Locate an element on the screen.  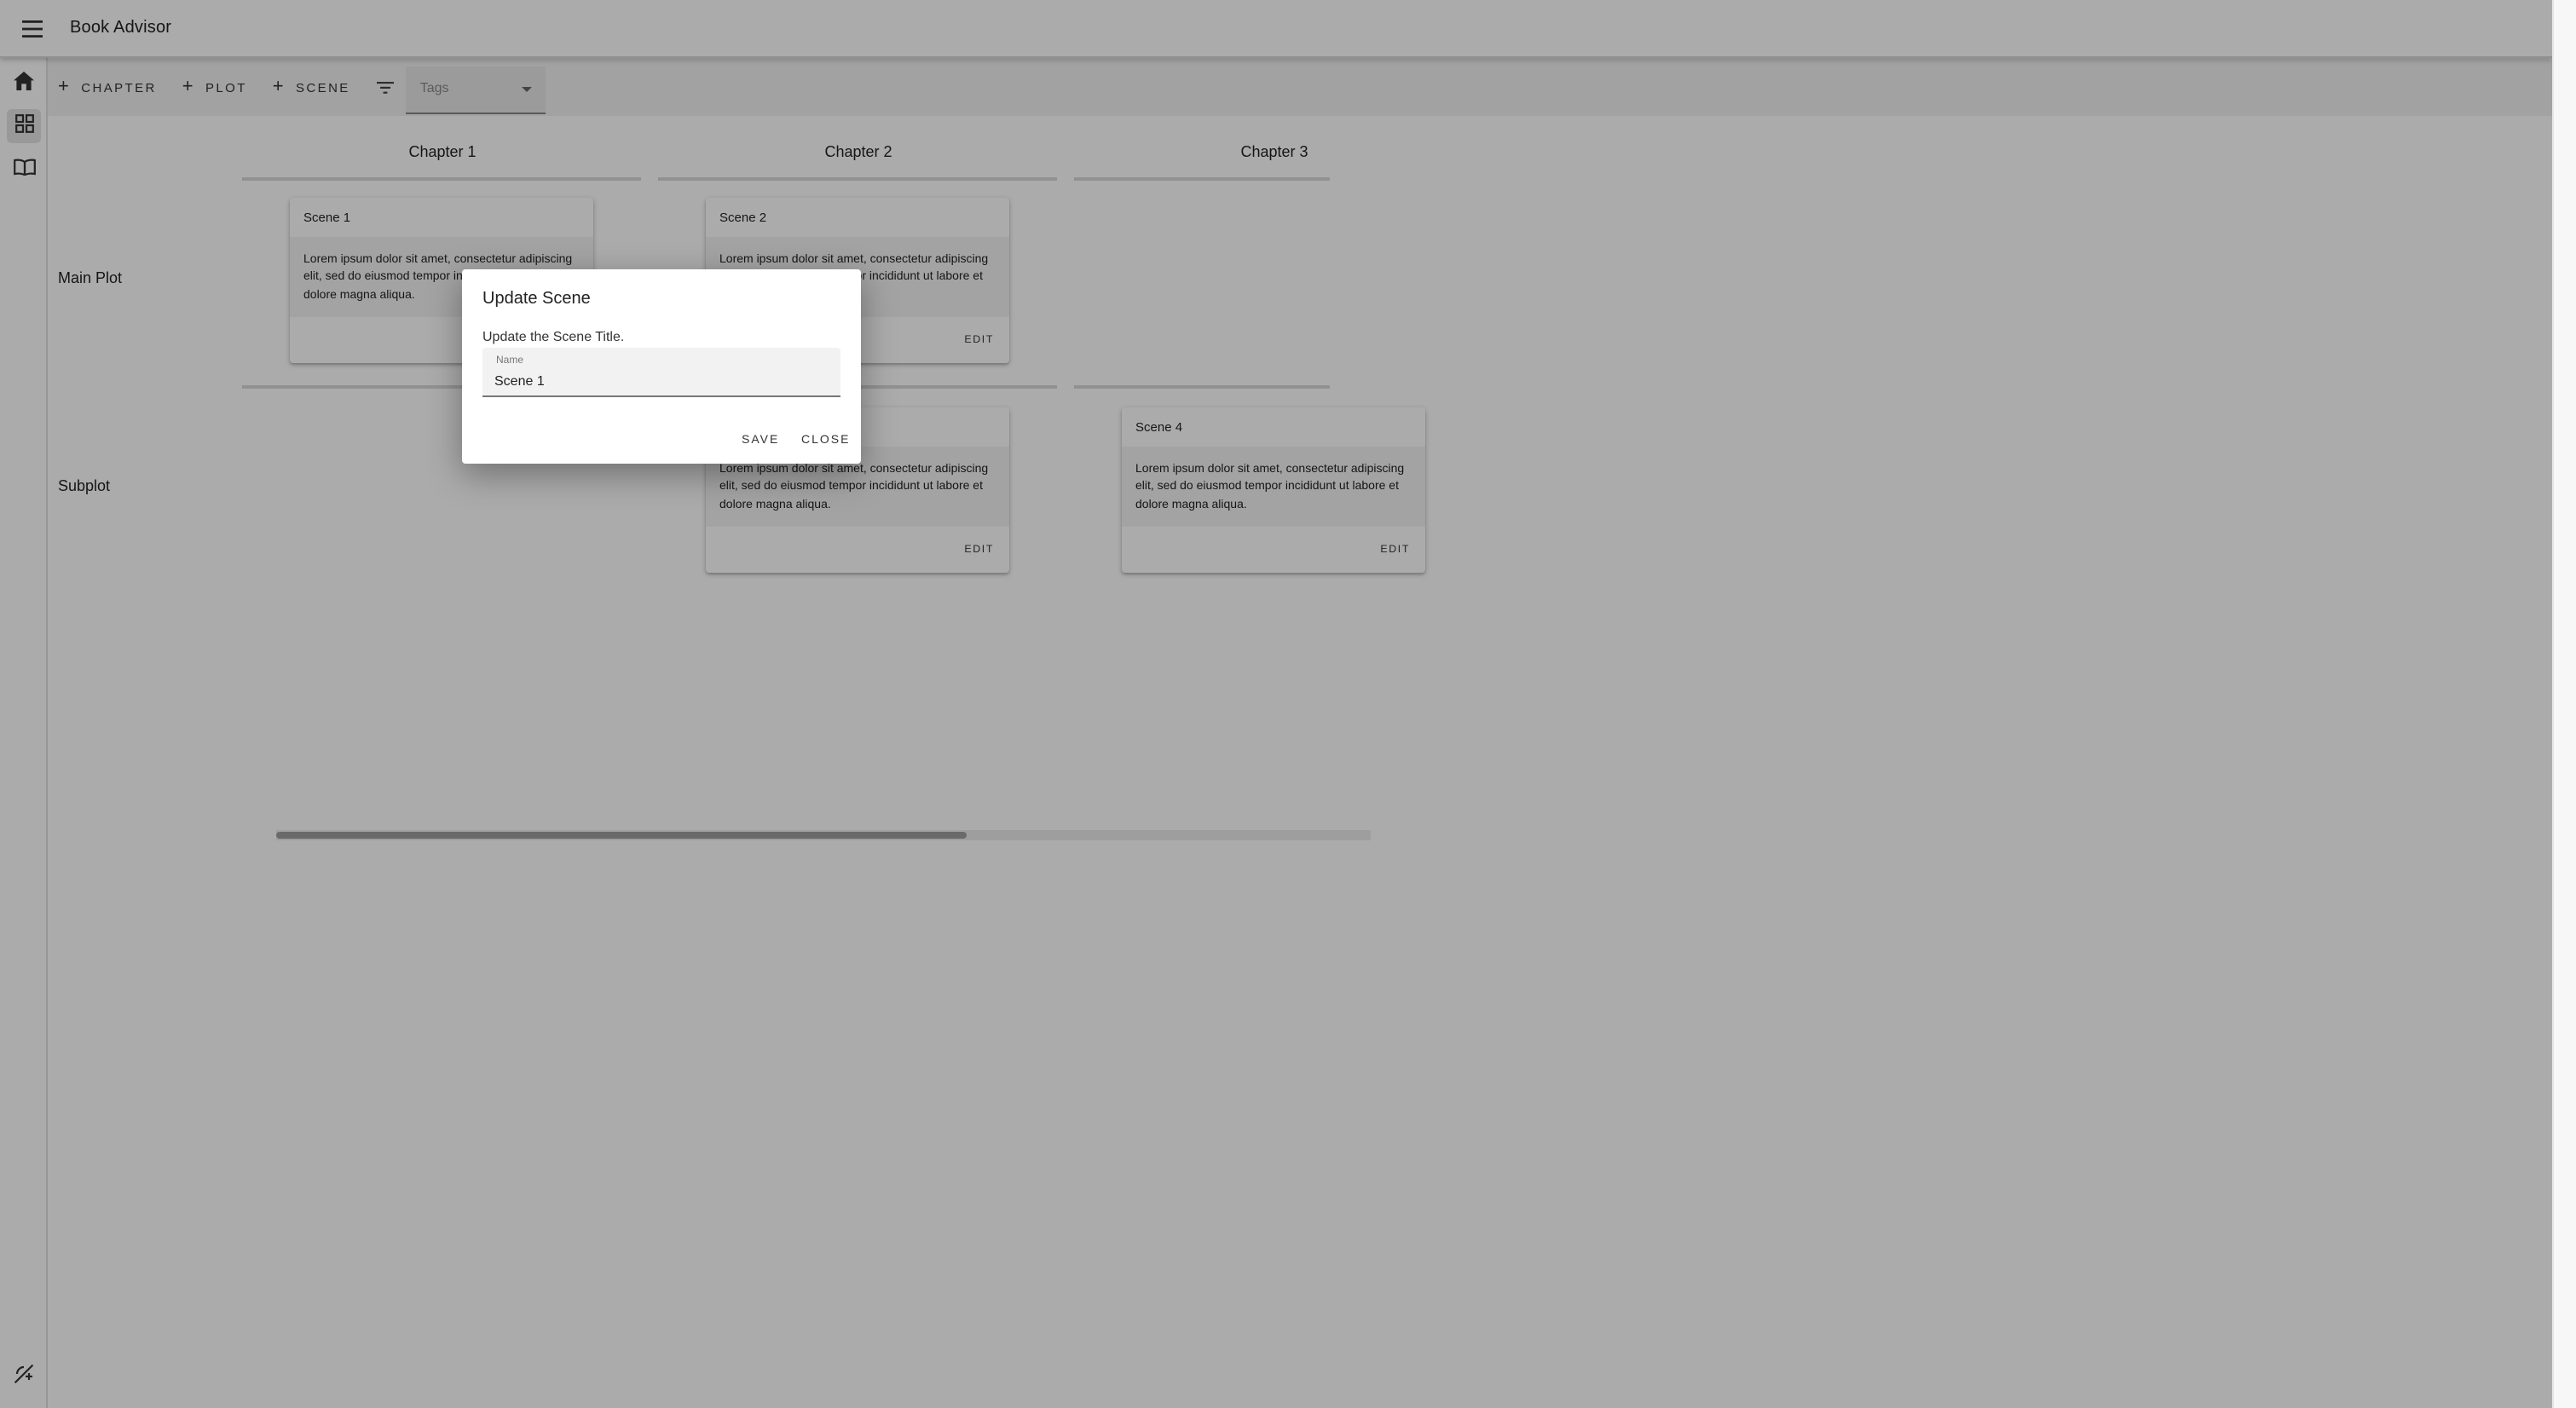
save-button: SAVE is located at coordinates (760, 441).